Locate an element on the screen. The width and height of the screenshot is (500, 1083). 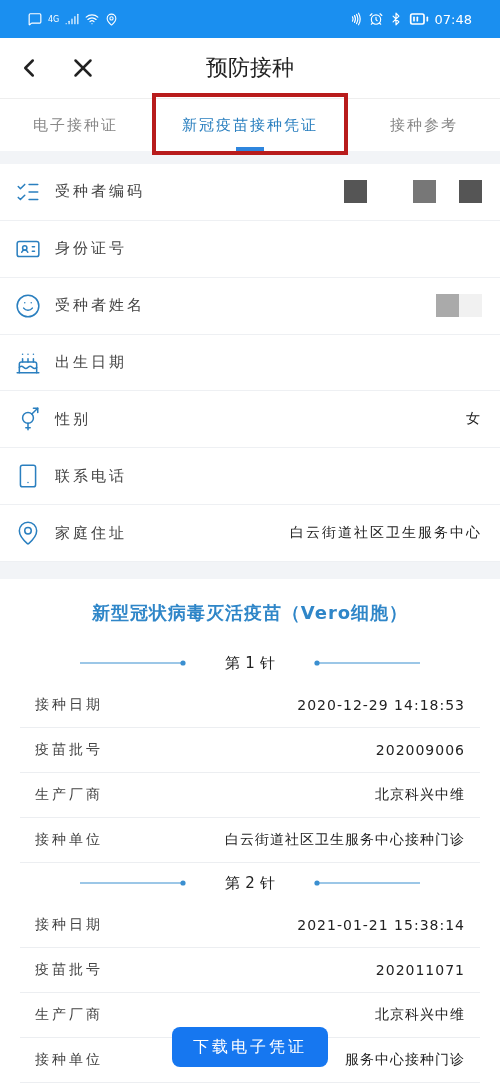
smiley-face-icon is located at coordinates (28, 305).